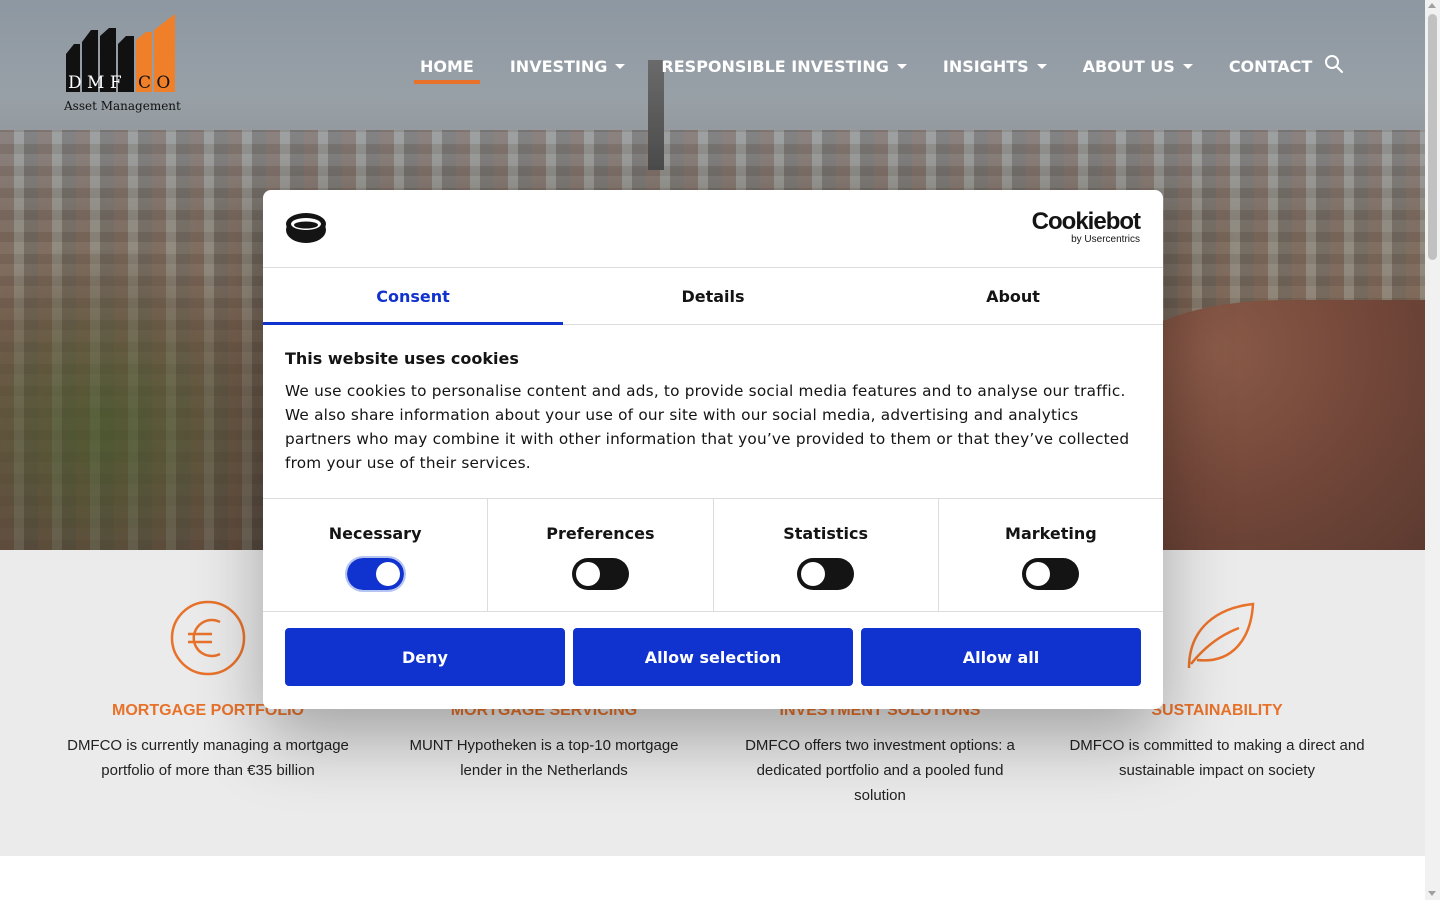 This screenshot has width=1440, height=900. Describe the element at coordinates (1001, 657) in the screenshot. I see `allow-all-button: Allow all` at that location.